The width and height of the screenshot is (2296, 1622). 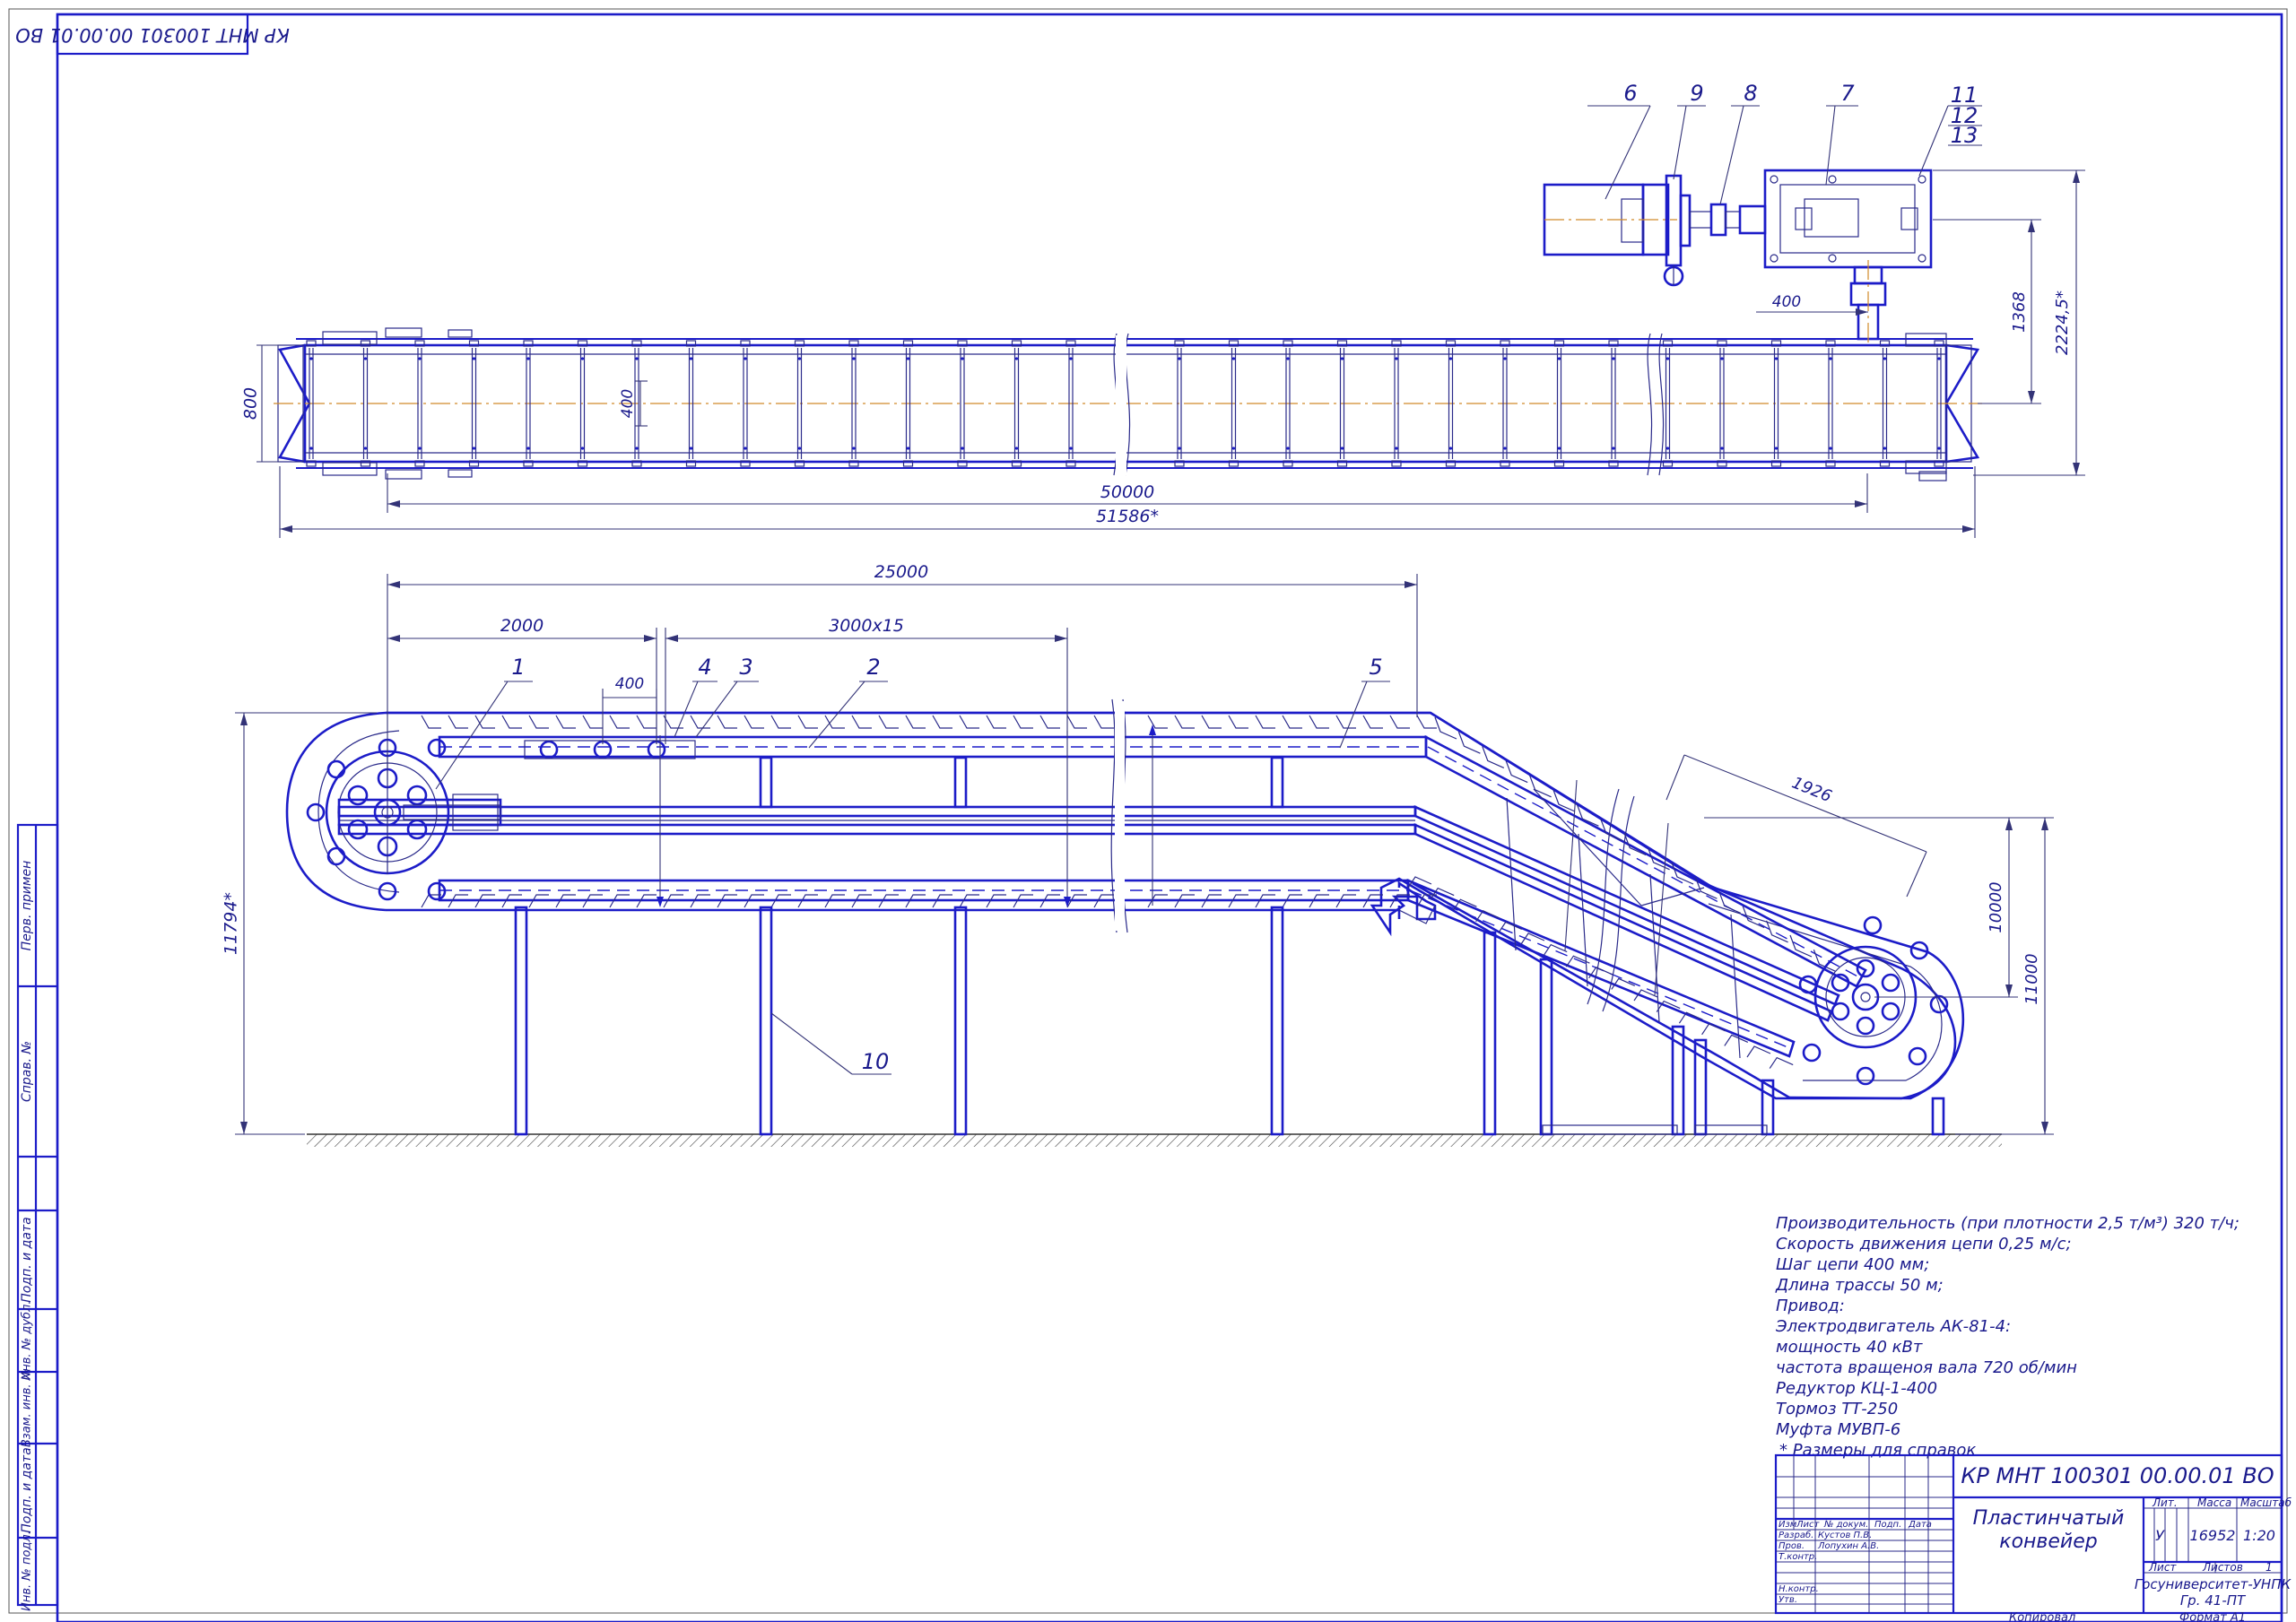 I want to click on scale-value: 1:20, so click(x=2259, y=1535).